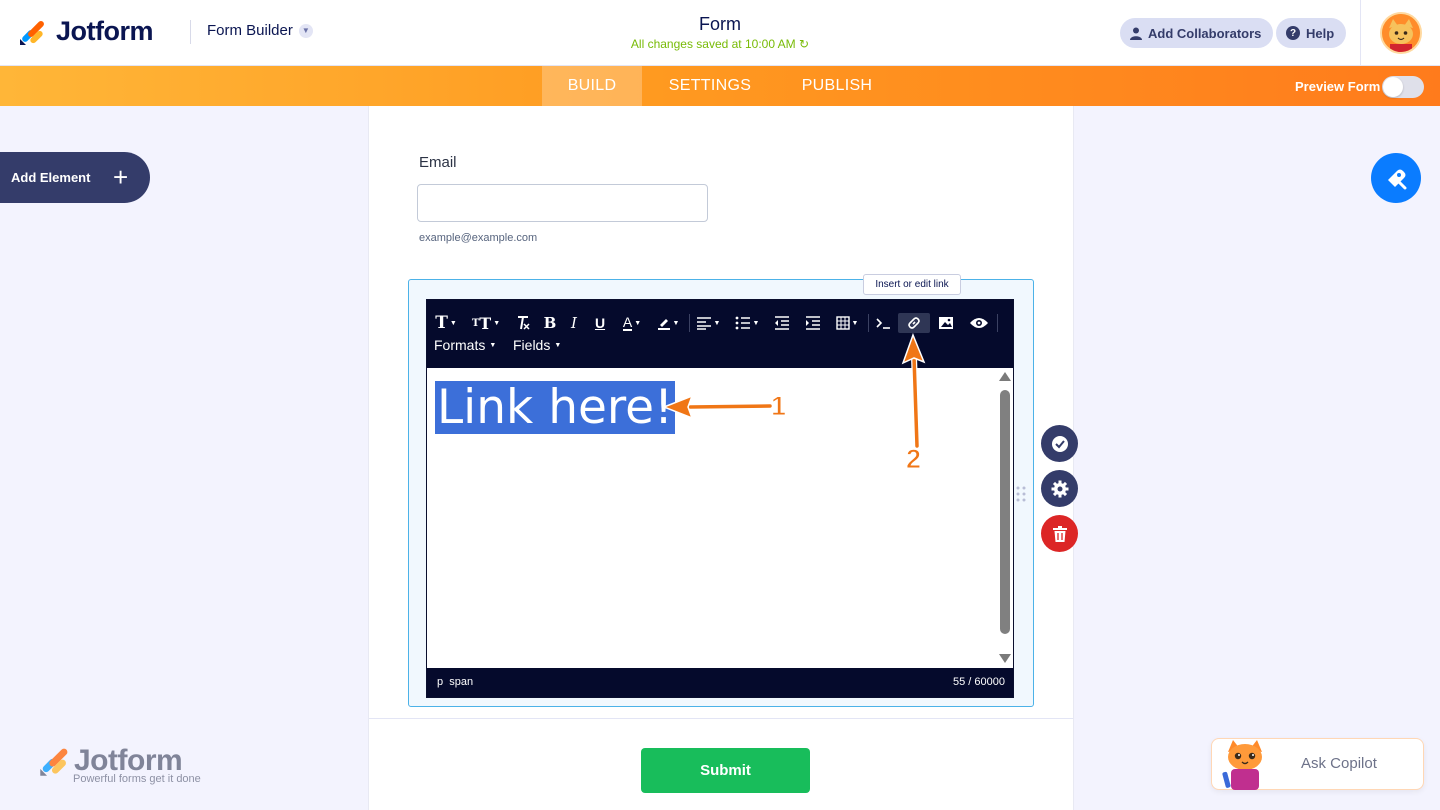 The image size is (1440, 810). I want to click on paint-roller-icon, so click(1397, 179).